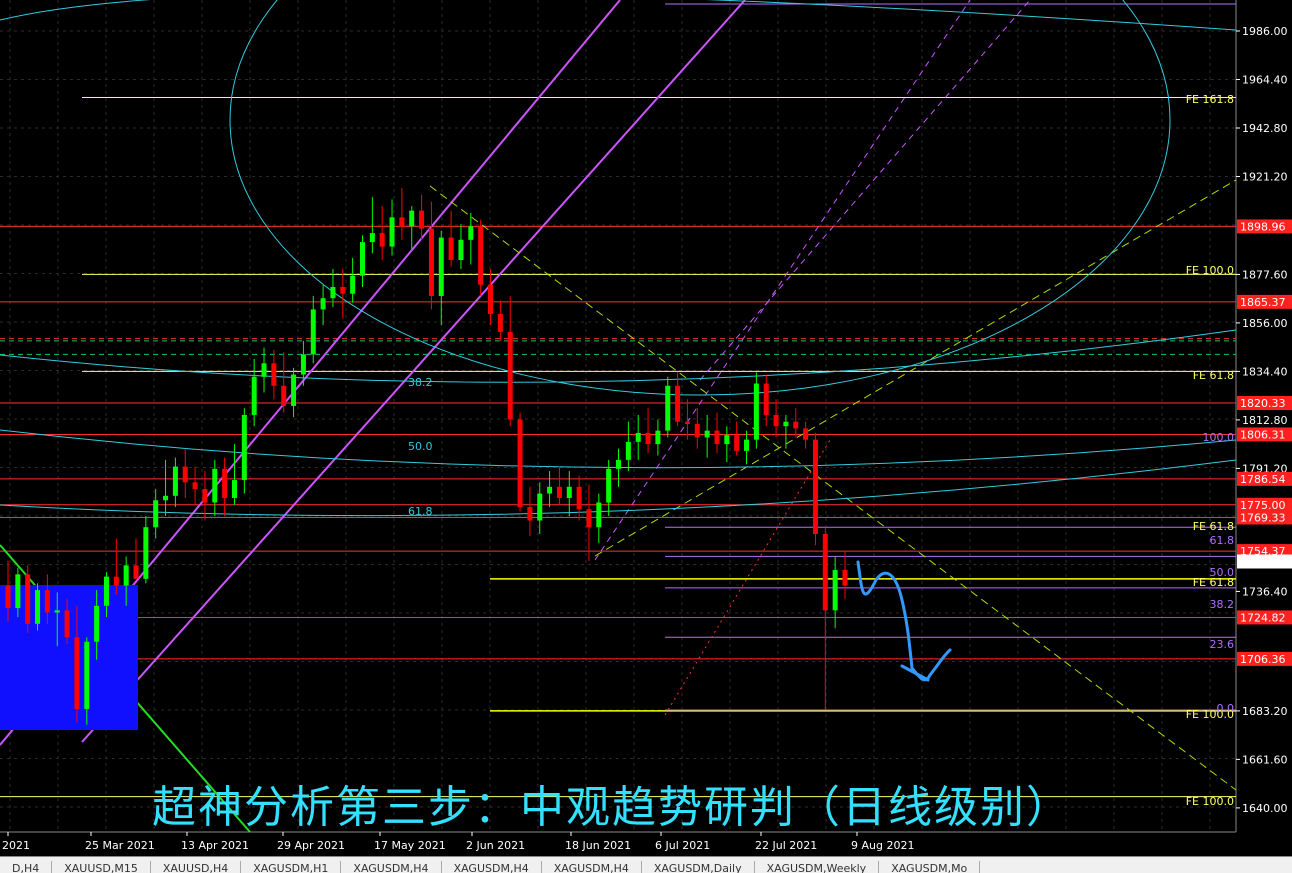 The height and width of the screenshot is (873, 1292). Describe the element at coordinates (747, 577) in the screenshot. I see `dotted-projection-line` at that location.